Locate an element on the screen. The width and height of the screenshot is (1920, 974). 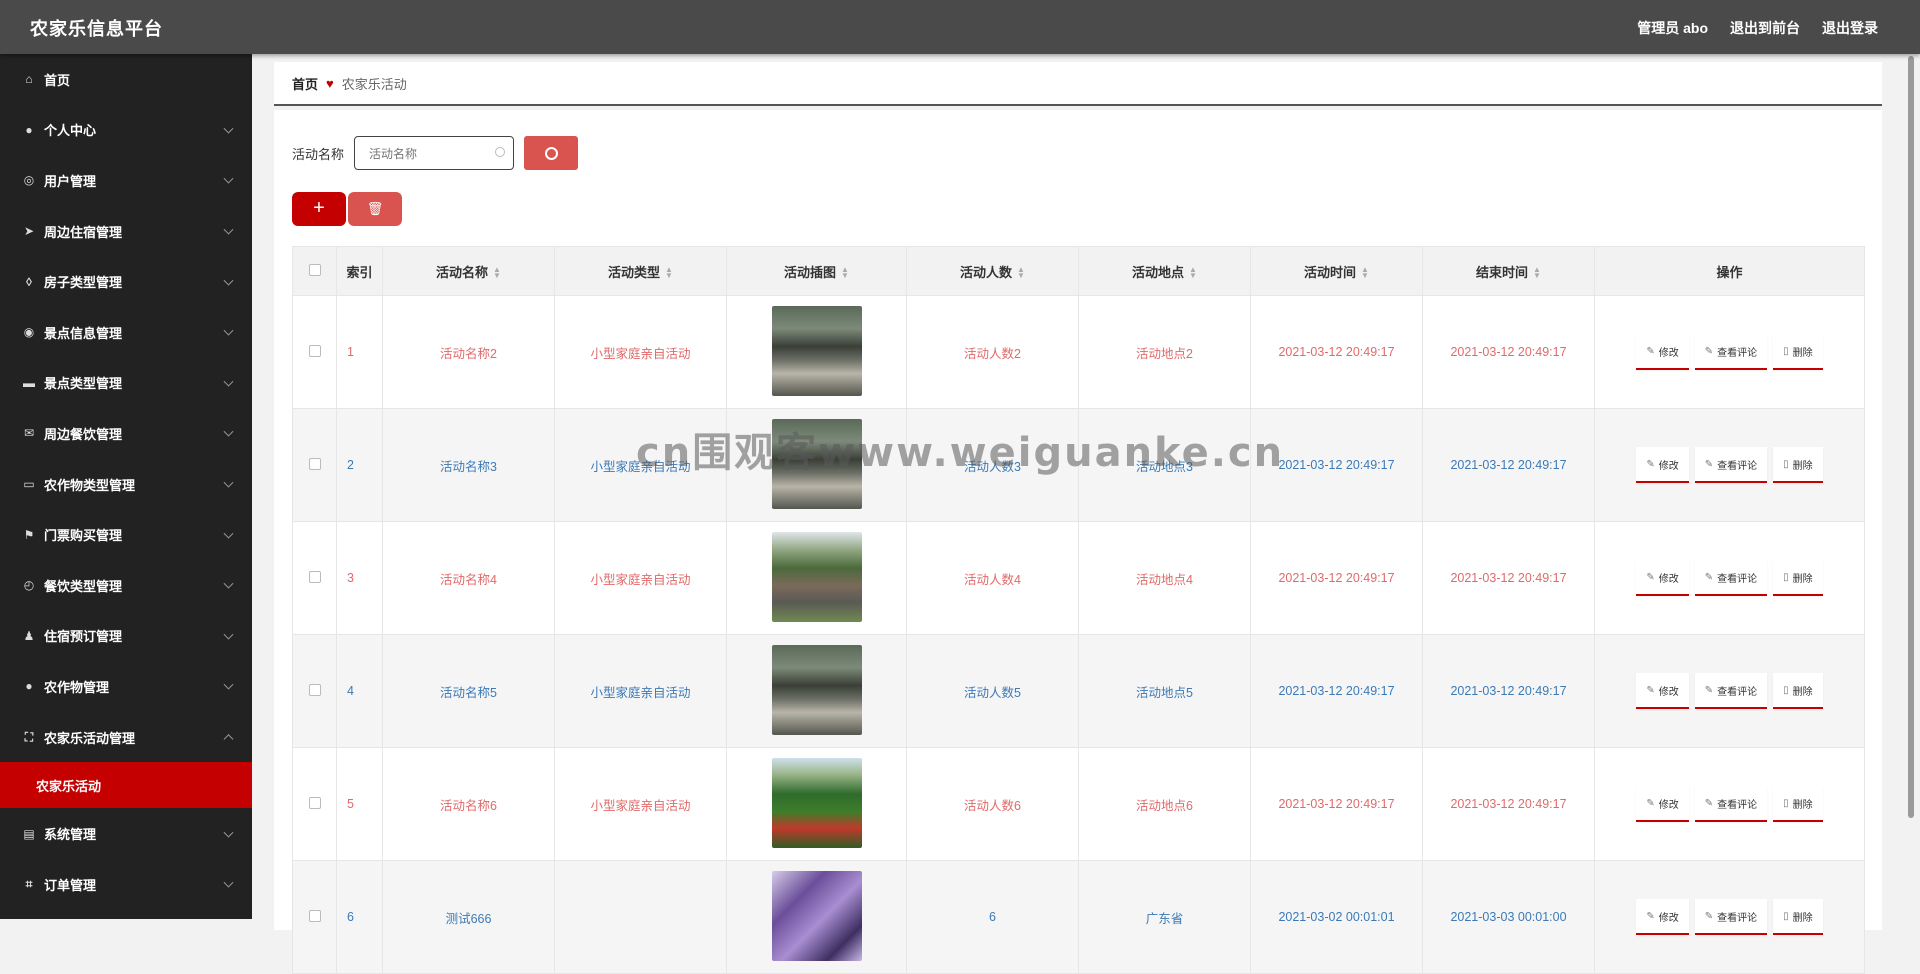
sidebar-item-label: 个人中心 is located at coordinates (70, 131).